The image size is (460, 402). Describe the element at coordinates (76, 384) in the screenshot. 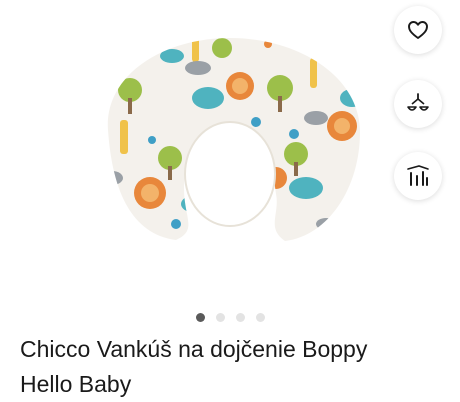

I see `product-title-line-2: Hello Baby` at that location.